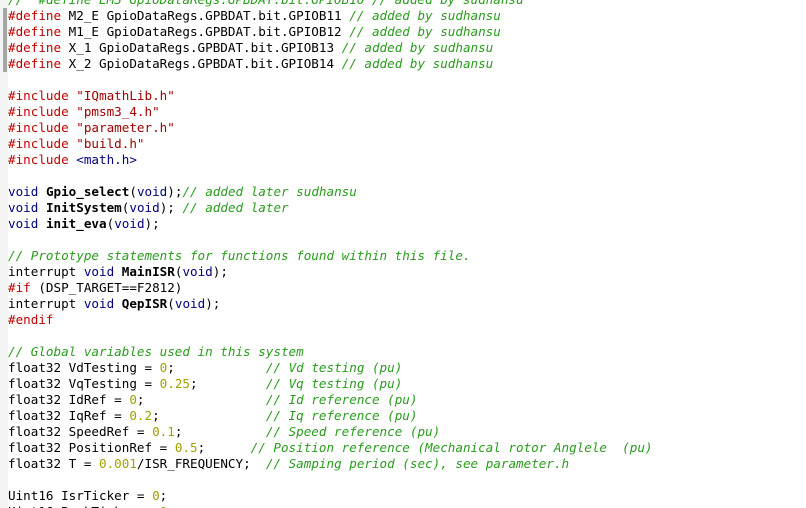 Image resolution: width=806 pixels, height=508 pixels. Describe the element at coordinates (269, 191) in the screenshot. I see `code-token: // added later sudhansu` at that location.